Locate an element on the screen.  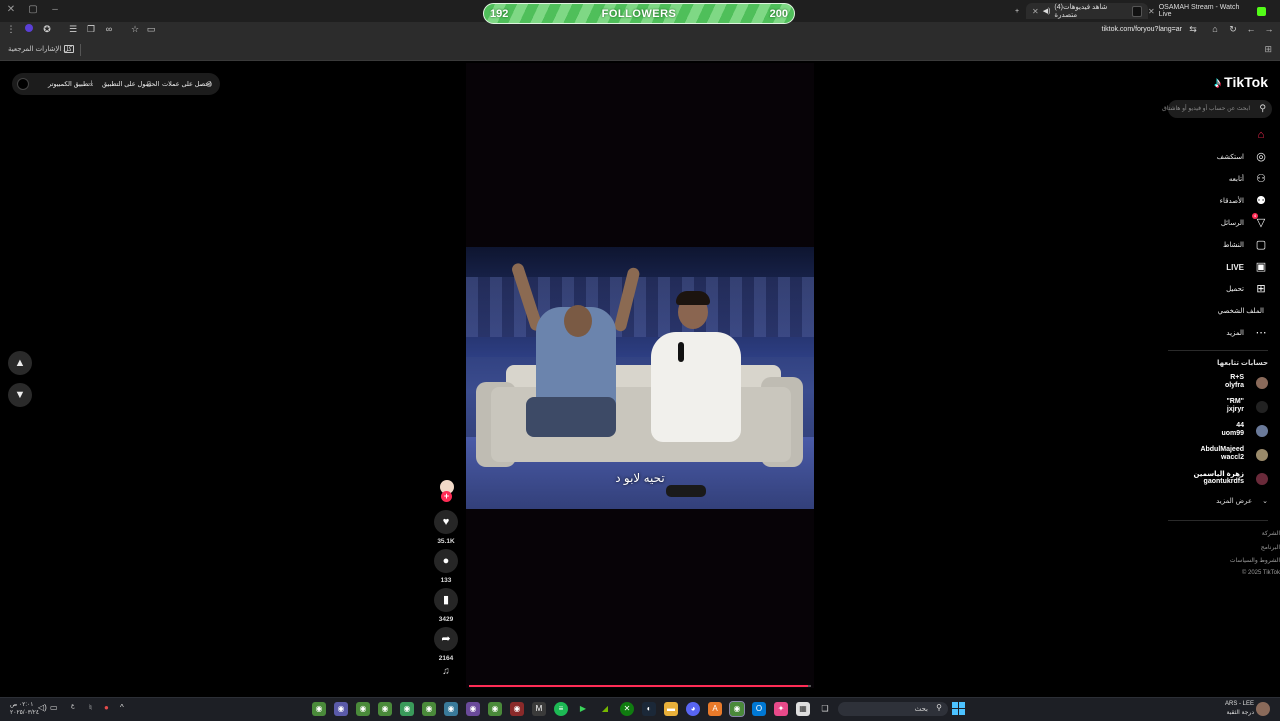
sidebar-item-messages: الرسائل ▽ 4 is located at coordinates (1208, 222).